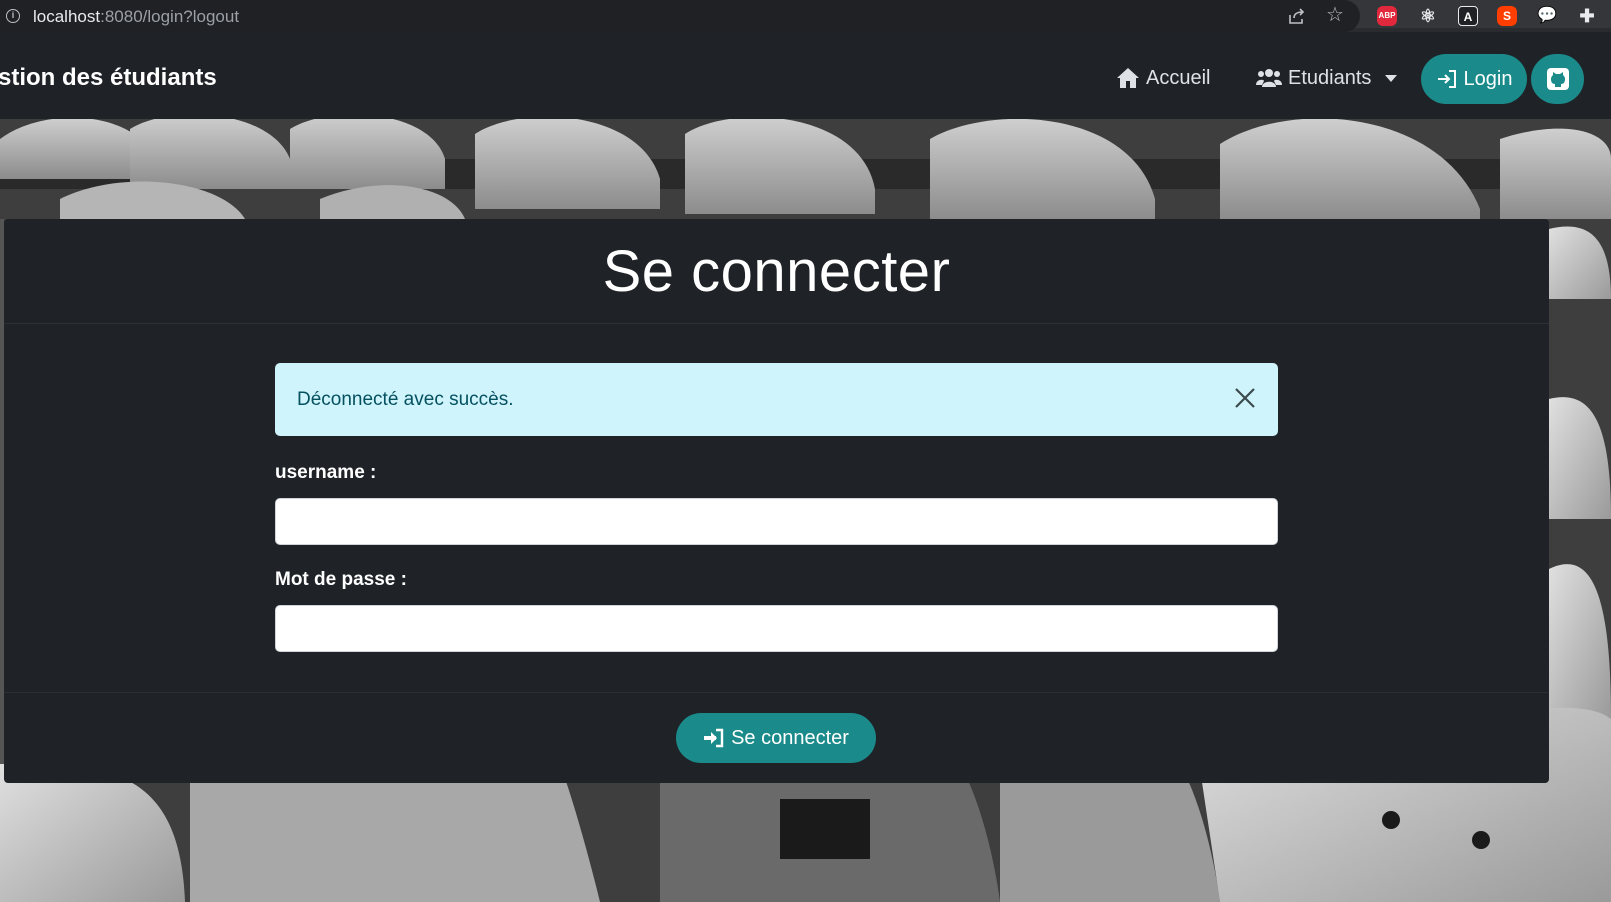 The image size is (1611, 902). I want to click on svelte-extension-icon: S, so click(1507, 16).